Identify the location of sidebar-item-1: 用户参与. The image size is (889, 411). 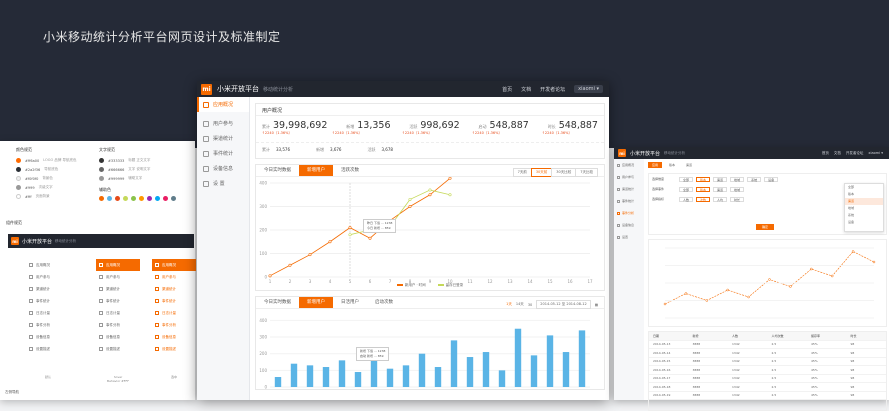
(223, 123).